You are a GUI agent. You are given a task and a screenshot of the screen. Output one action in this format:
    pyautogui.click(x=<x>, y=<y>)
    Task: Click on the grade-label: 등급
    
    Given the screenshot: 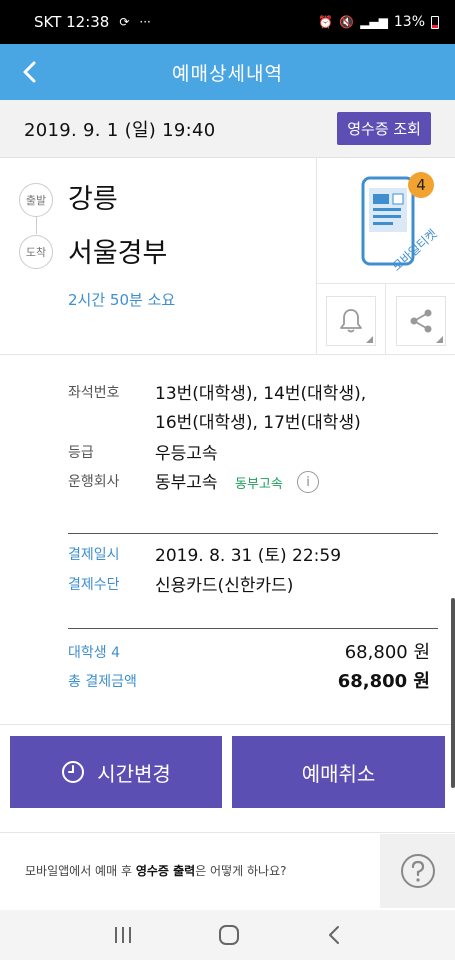 What is the action you would take?
    pyautogui.click(x=81, y=453)
    